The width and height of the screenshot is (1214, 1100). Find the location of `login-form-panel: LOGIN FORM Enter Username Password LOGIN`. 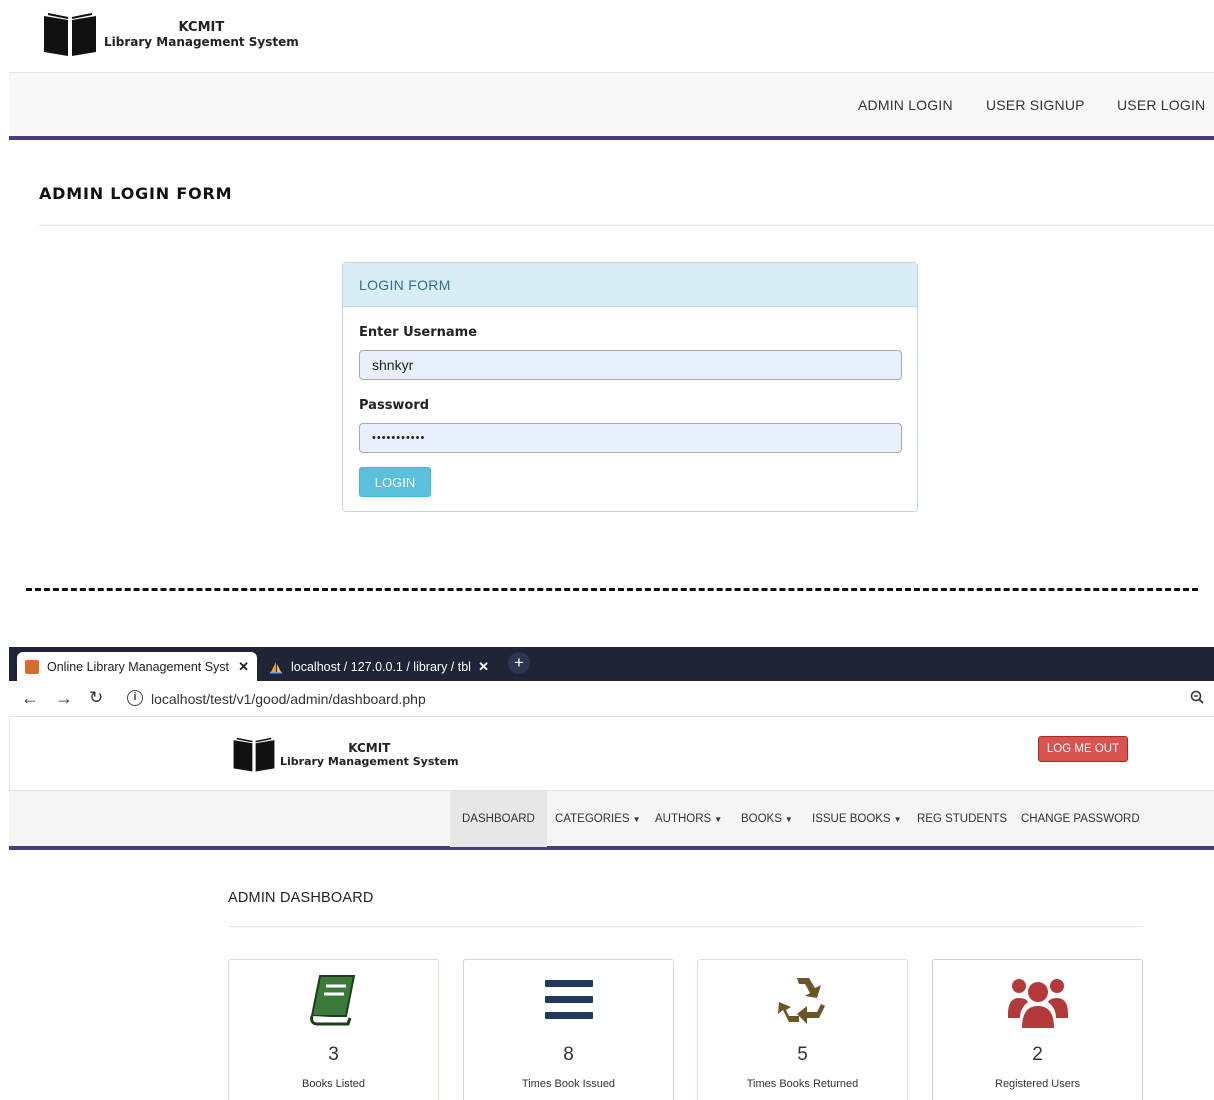

login-form-panel: LOGIN FORM Enter Username Password LOGIN is located at coordinates (630, 387).